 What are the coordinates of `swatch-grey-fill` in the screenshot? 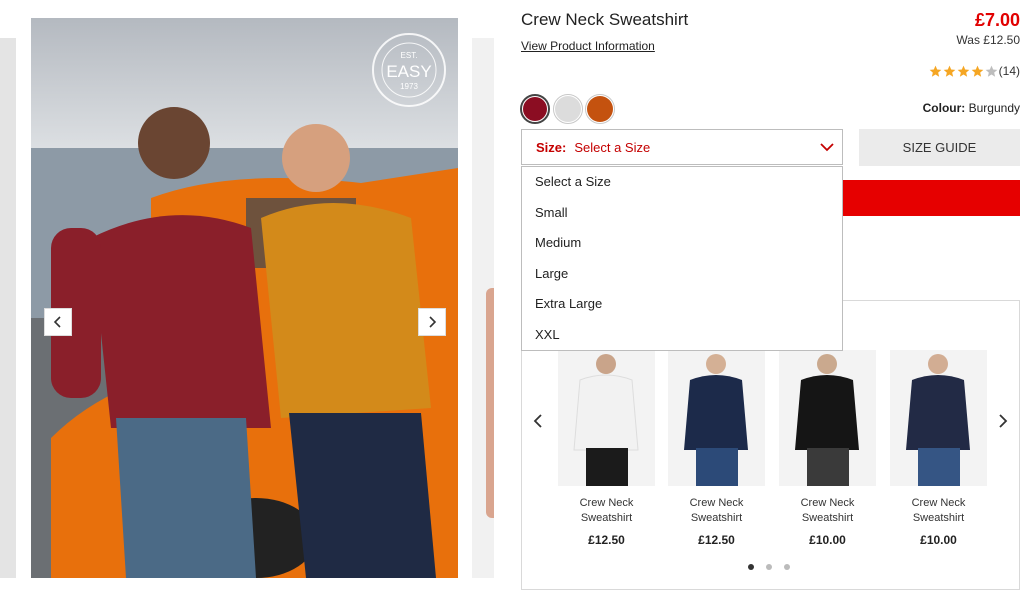 It's located at (568, 109).